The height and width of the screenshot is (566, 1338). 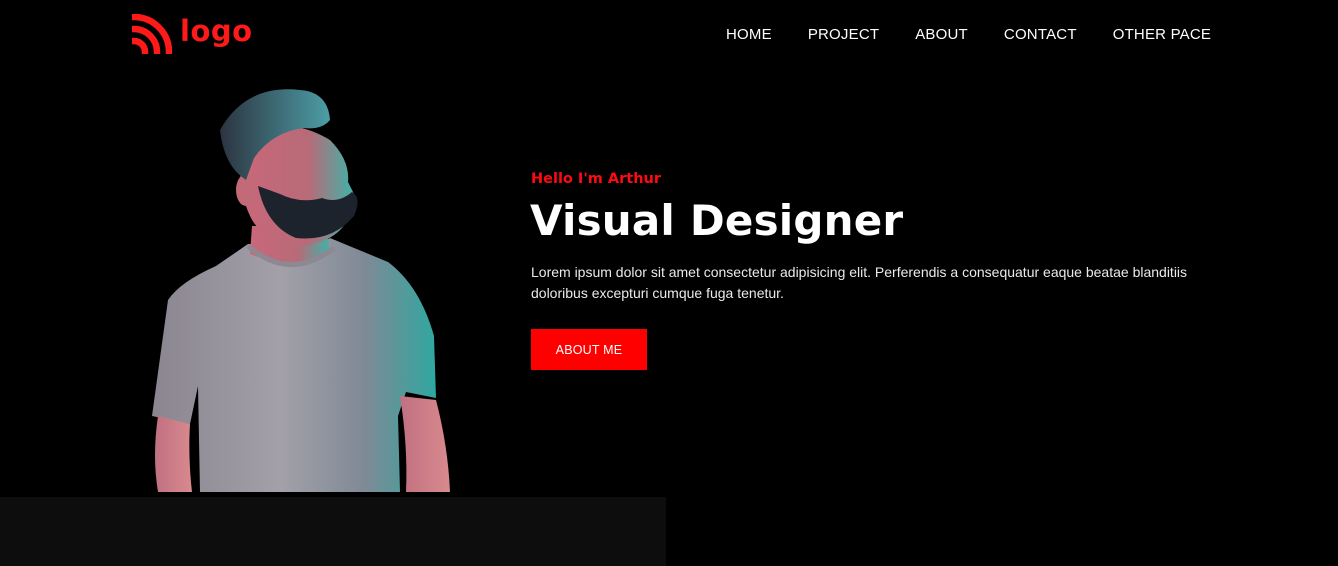 I want to click on logo: logo, so click(x=192, y=34).